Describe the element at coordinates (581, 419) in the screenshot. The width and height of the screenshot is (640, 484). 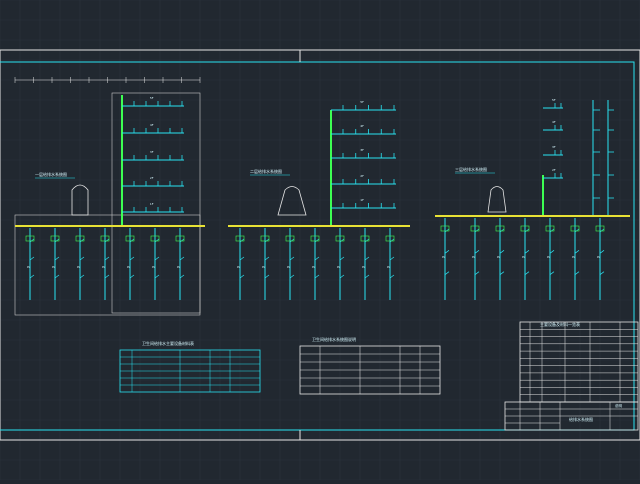
I see `title-block-drawing-name: 给排水系统图` at that location.